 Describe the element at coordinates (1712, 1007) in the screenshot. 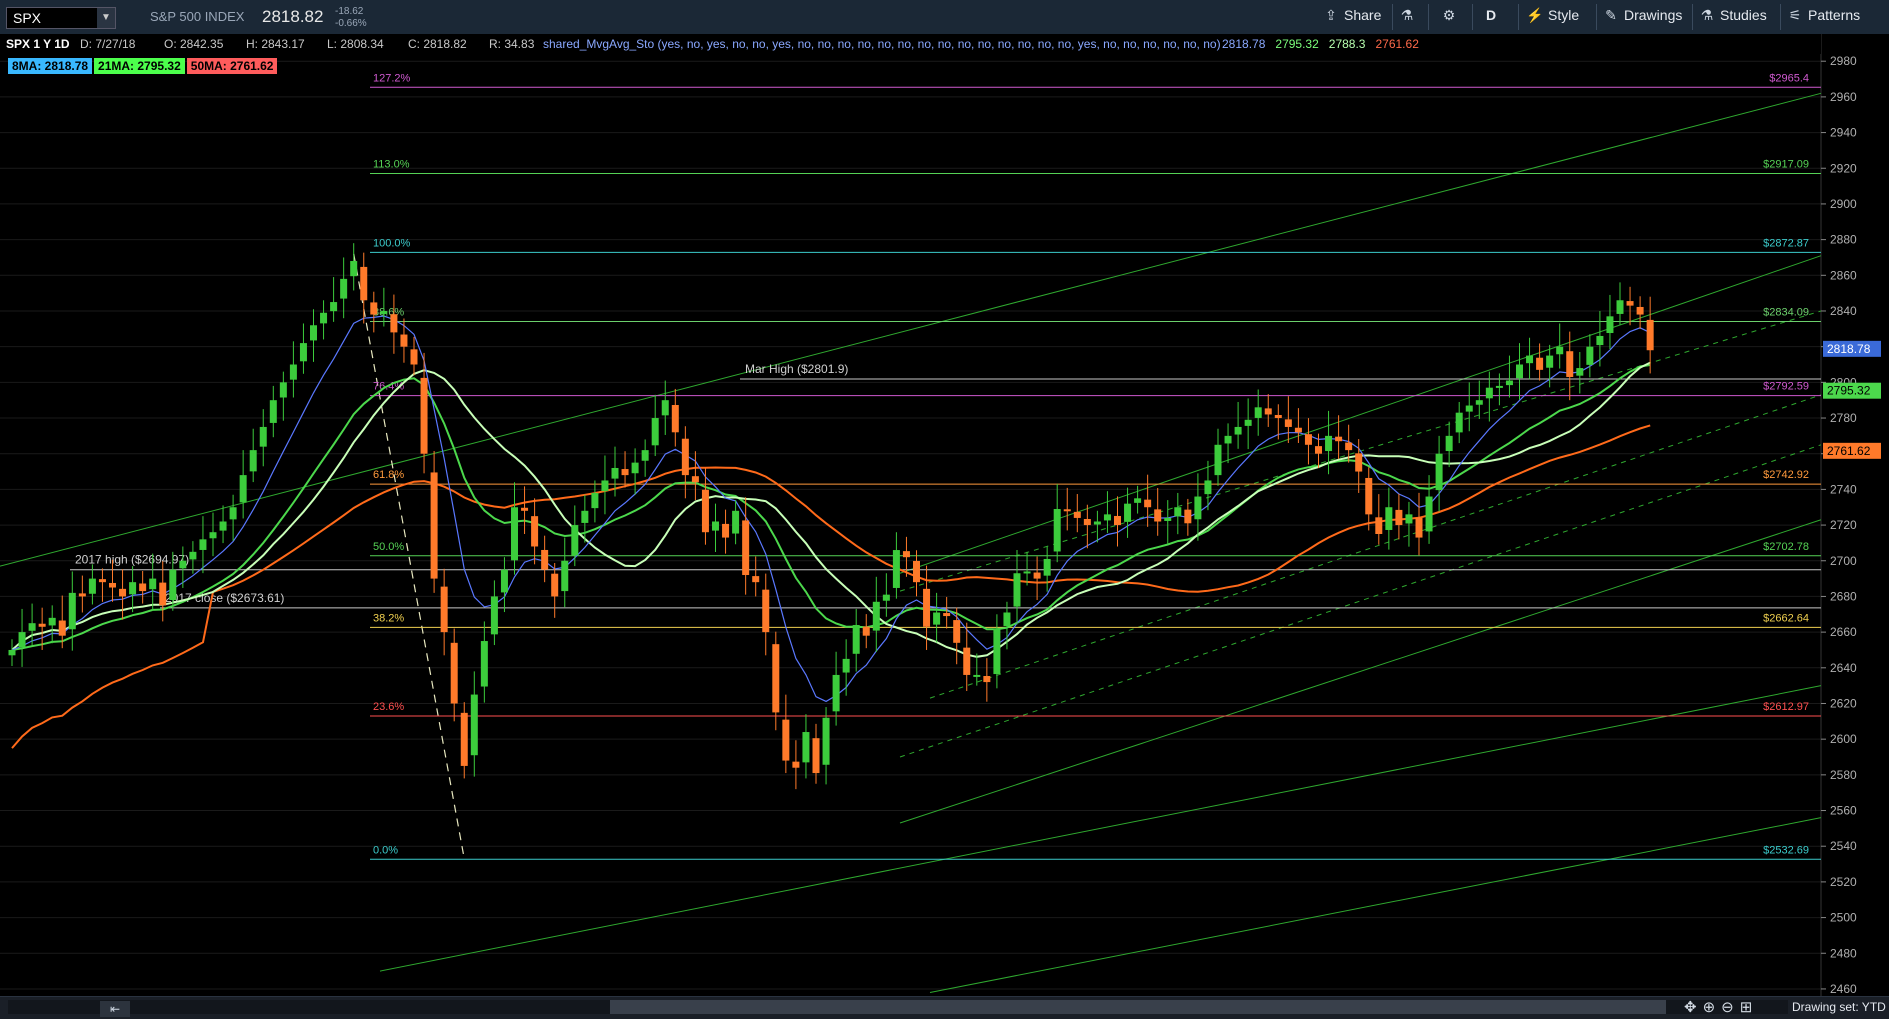

I see `zoom-in-icon: ⊕` at that location.